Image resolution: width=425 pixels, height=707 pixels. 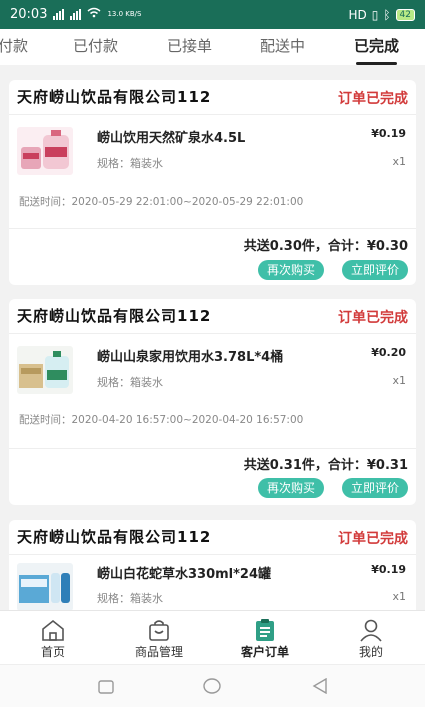 What do you see at coordinates (212, 371) in the screenshot?
I see `order-item: 崂山山泉家用饮用水3.78L*4桶 规格：箱装水 ¥0.20 x1` at bounding box center [212, 371].